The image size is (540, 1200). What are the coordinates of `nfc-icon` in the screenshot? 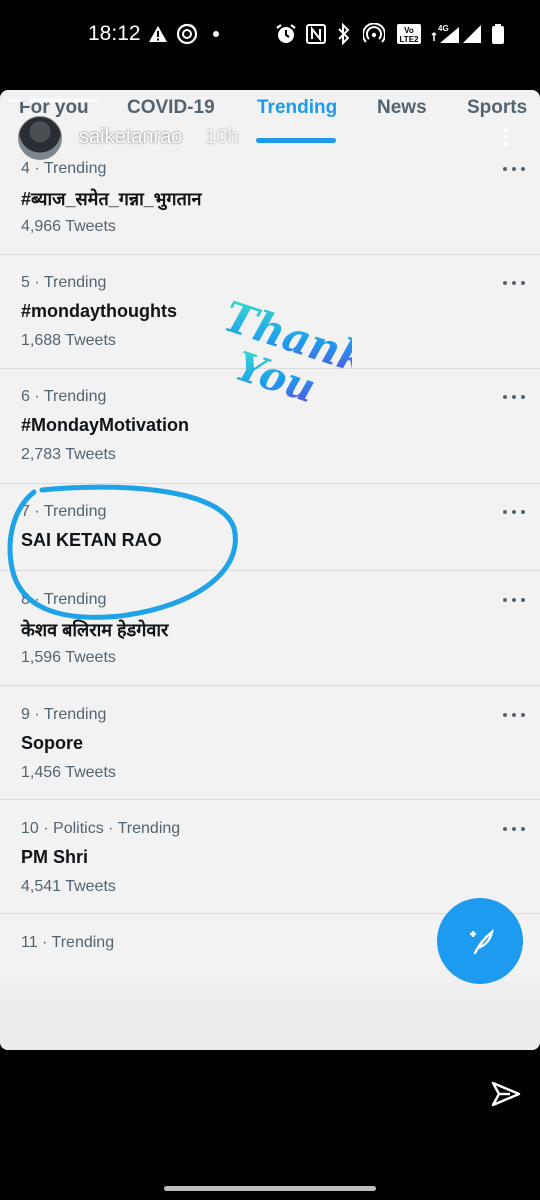 It's located at (316, 34).